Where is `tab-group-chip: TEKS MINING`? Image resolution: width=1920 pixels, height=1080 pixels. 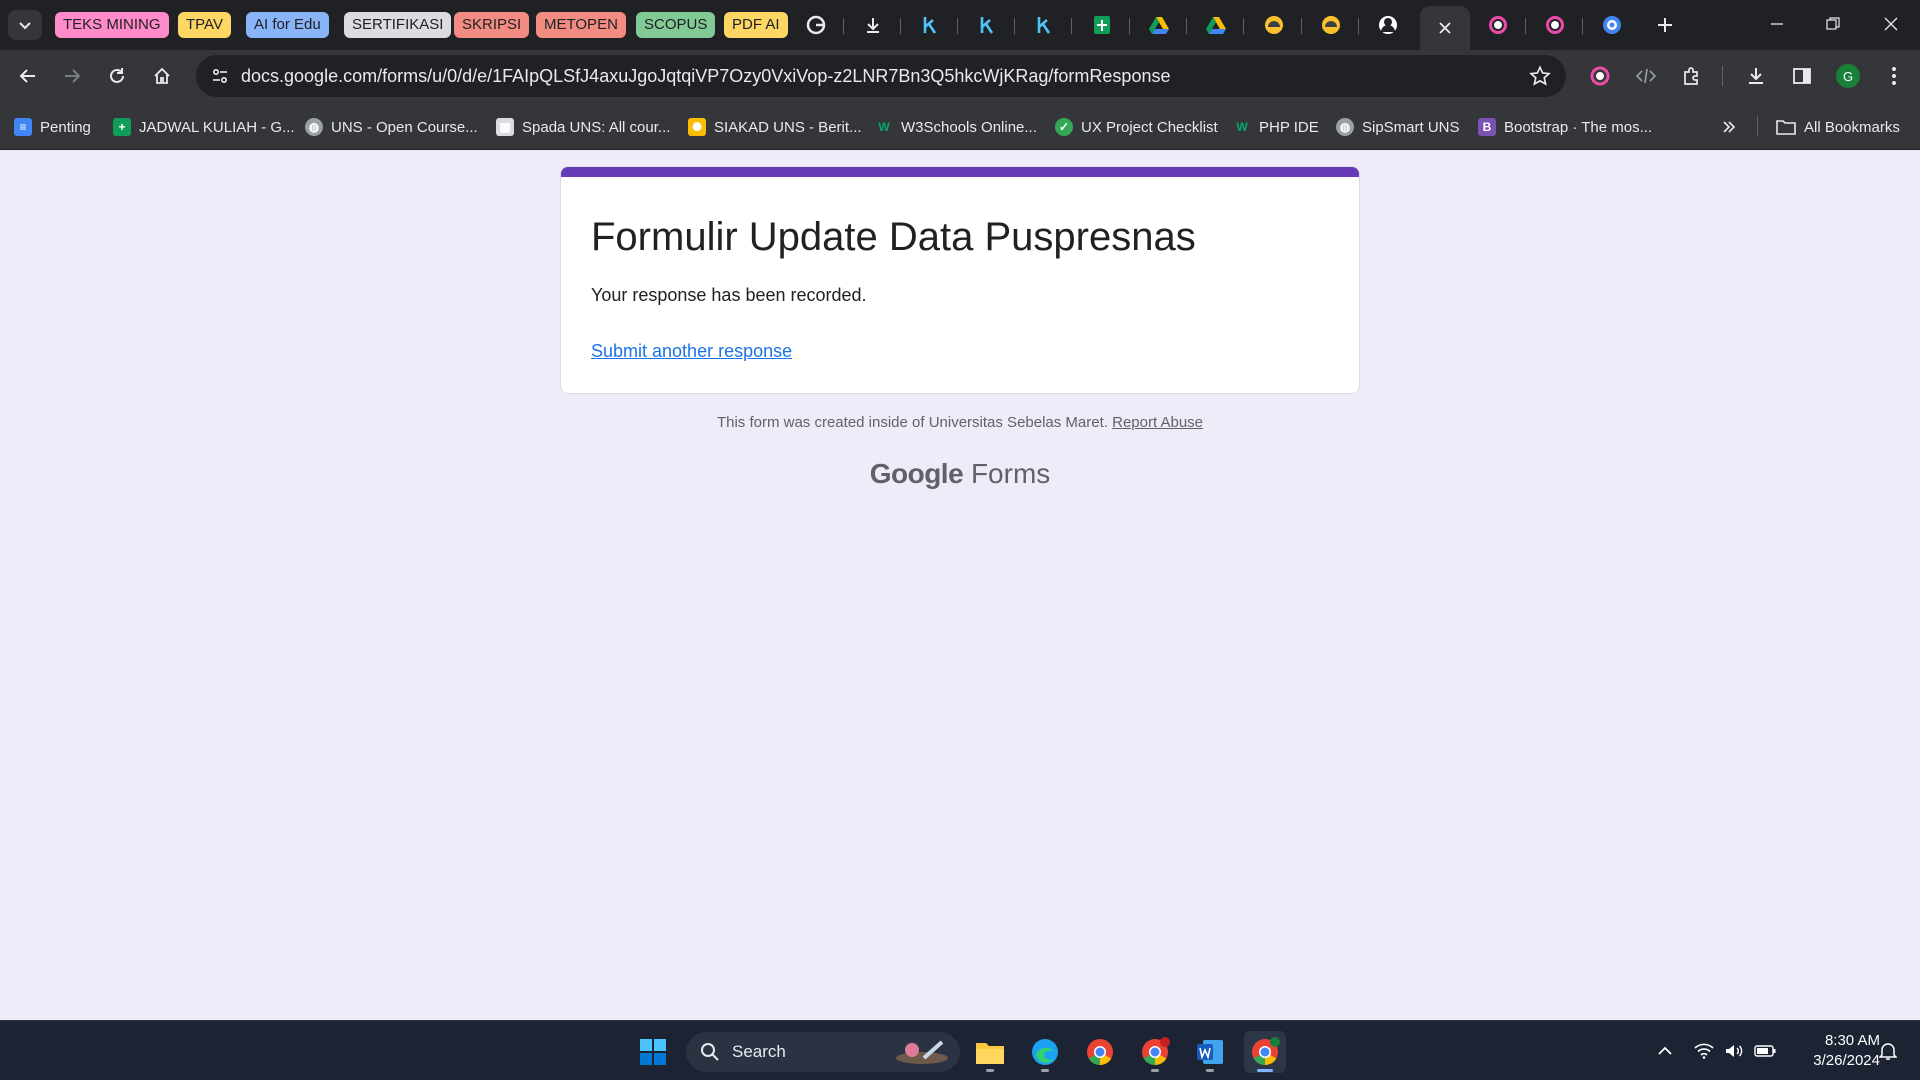
tab-group-chip: TEKS MINING is located at coordinates (112, 25).